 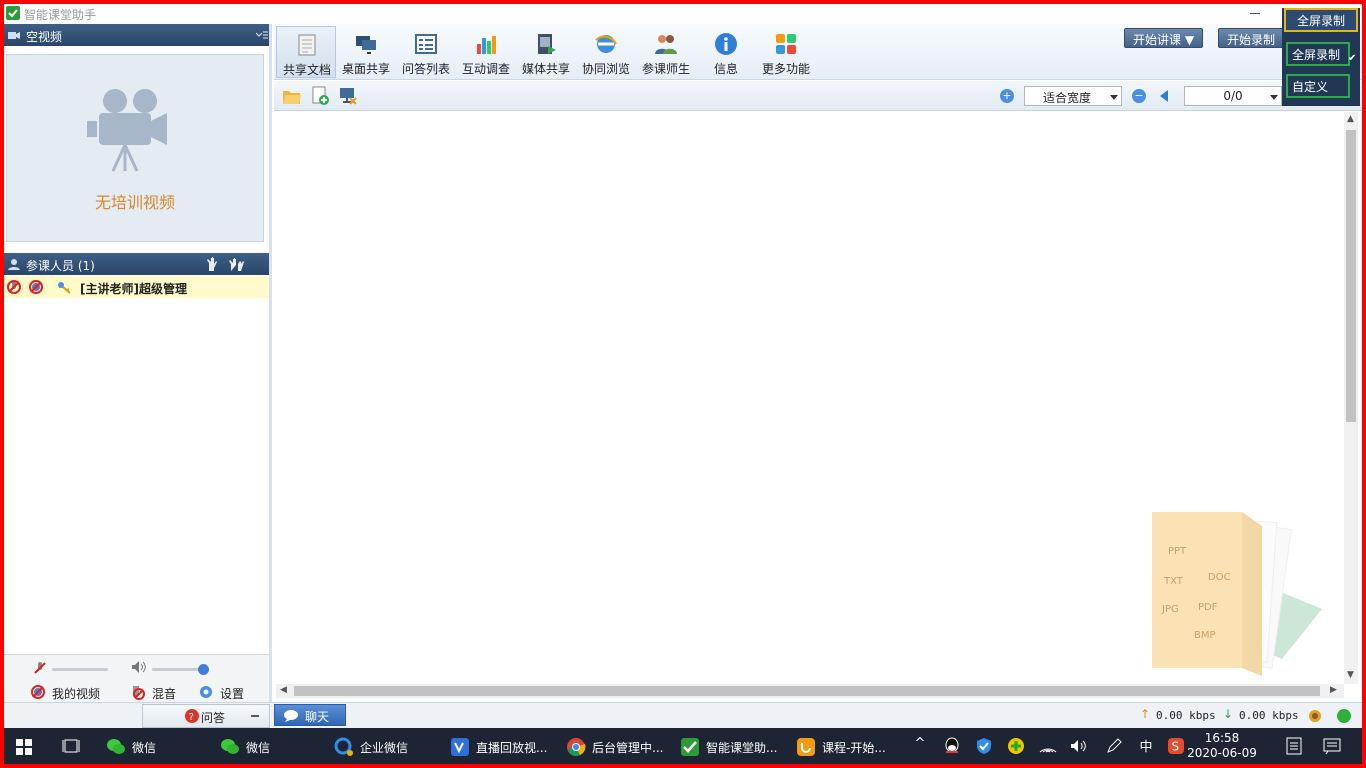 What do you see at coordinates (1073, 96) in the screenshot?
I see `zoom-select: 适合宽度` at bounding box center [1073, 96].